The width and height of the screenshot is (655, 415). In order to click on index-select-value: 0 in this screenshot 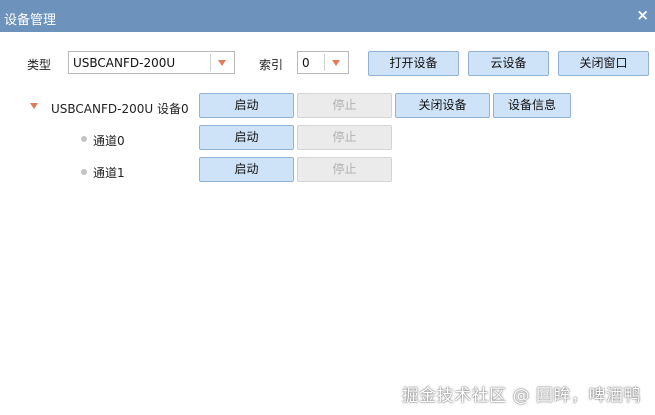, I will do `click(306, 63)`.